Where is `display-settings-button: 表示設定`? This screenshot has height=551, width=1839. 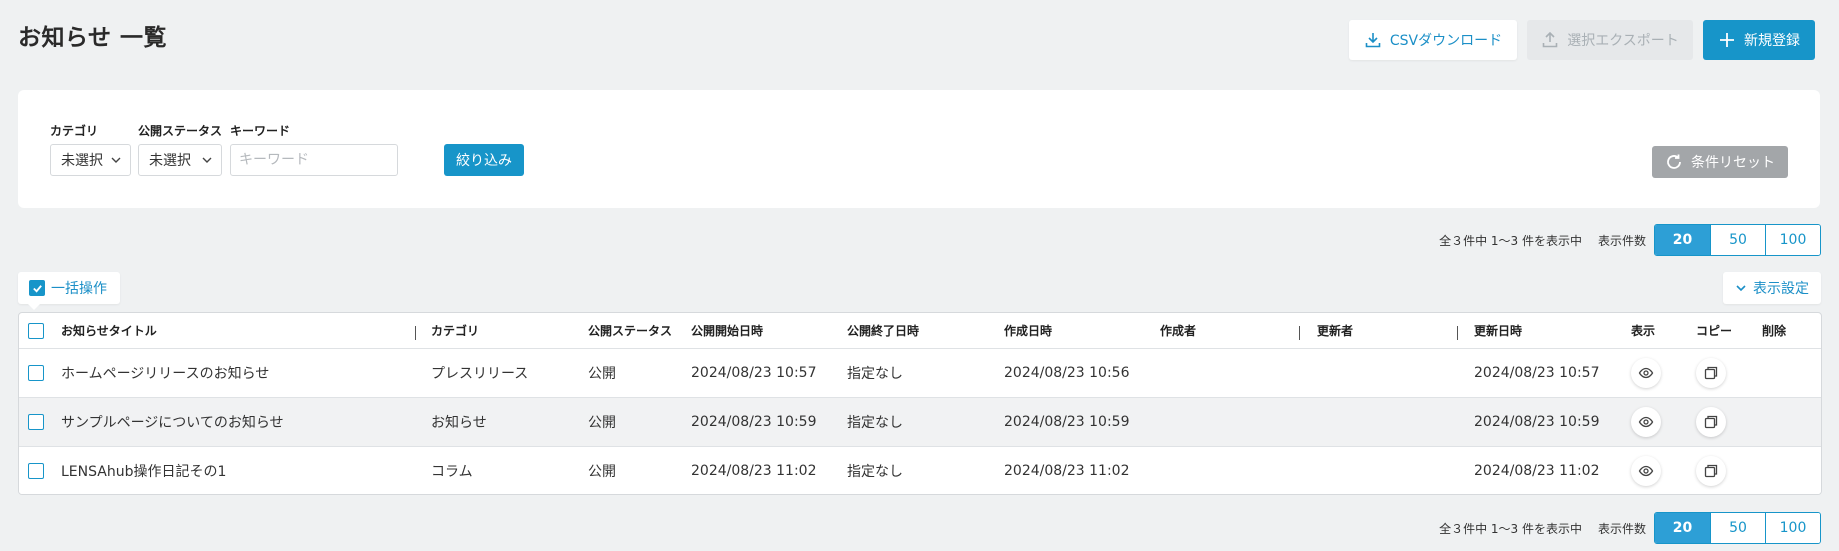 display-settings-button: 表示設定 is located at coordinates (1772, 288).